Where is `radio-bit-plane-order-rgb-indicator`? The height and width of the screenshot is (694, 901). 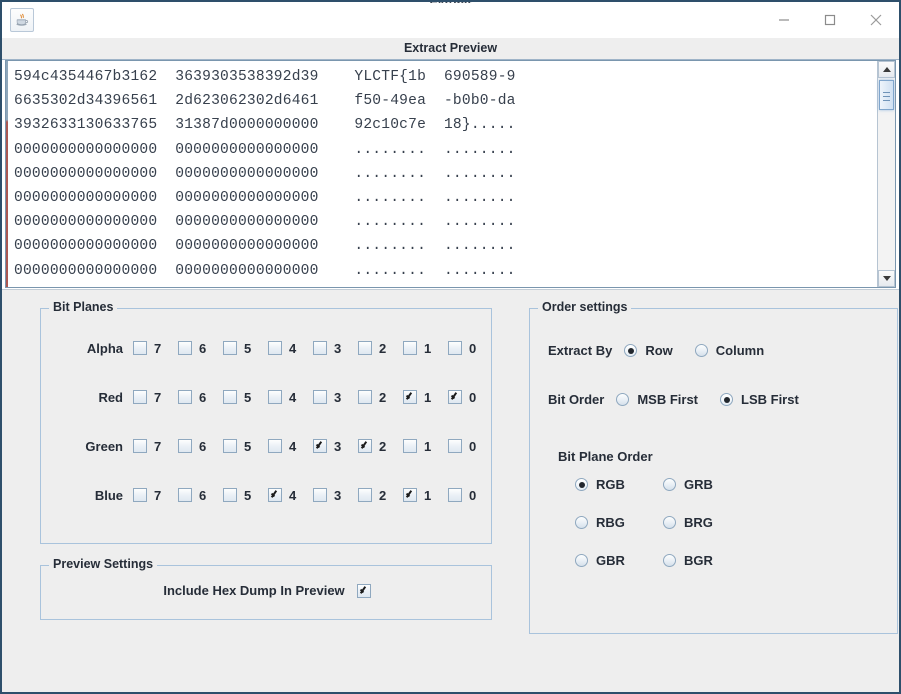 radio-bit-plane-order-rgb-indicator is located at coordinates (581, 484).